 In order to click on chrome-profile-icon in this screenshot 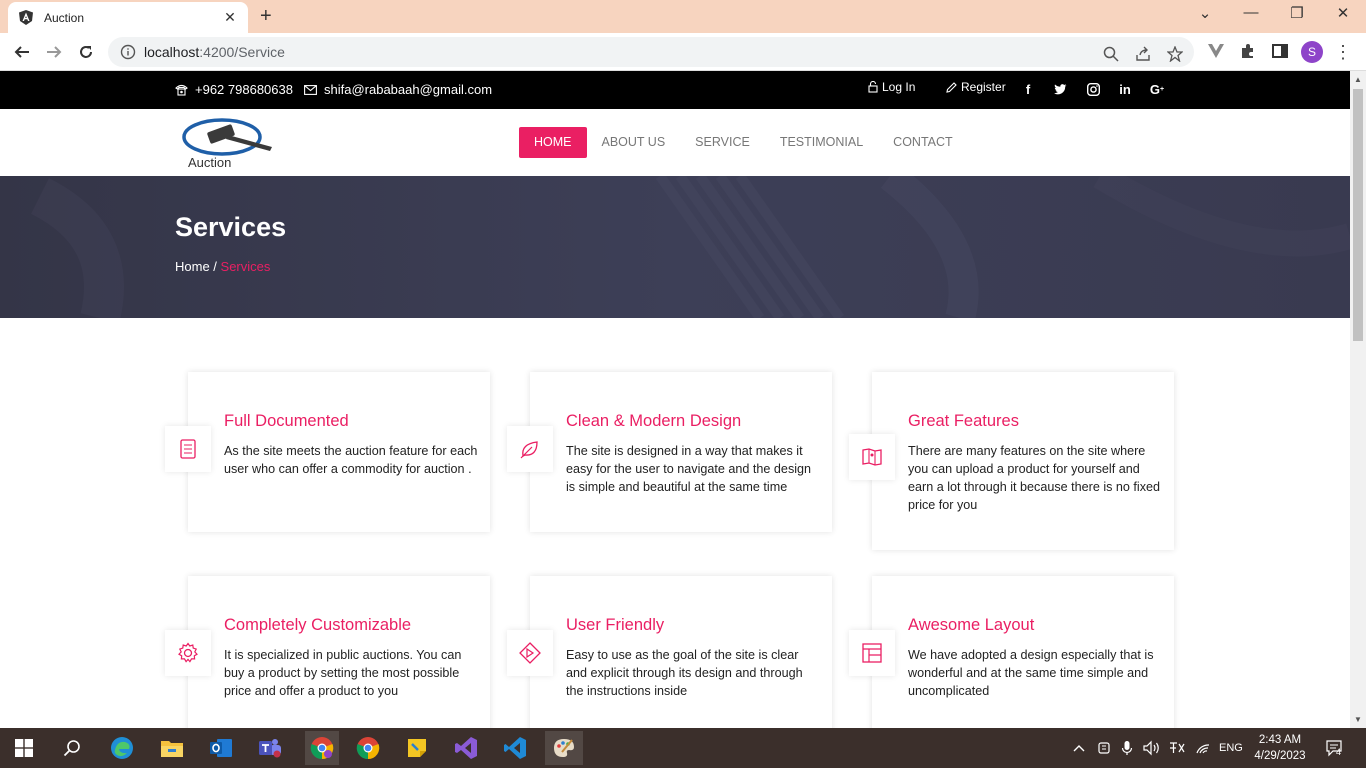, I will do `click(322, 748)`.